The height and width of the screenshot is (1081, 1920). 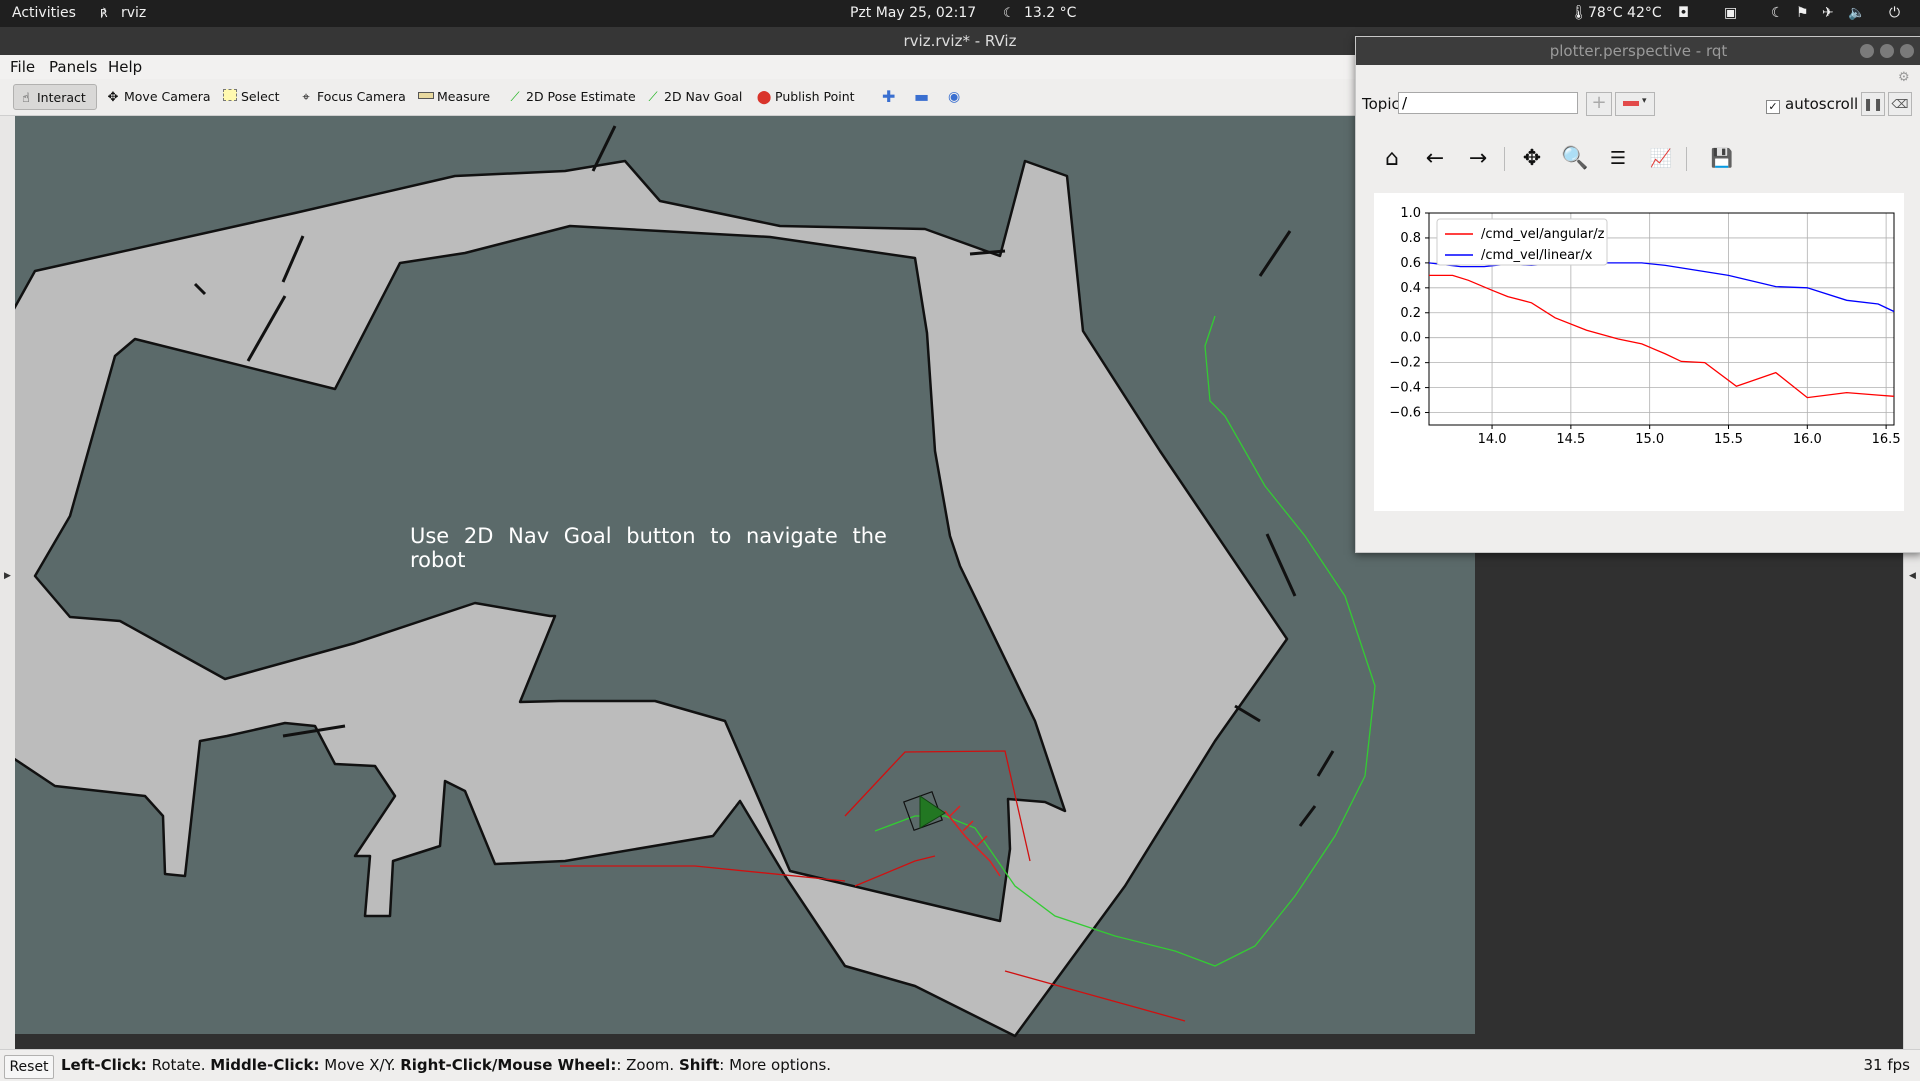 I want to click on x-tick-label: 16.0, so click(x=1807, y=439).